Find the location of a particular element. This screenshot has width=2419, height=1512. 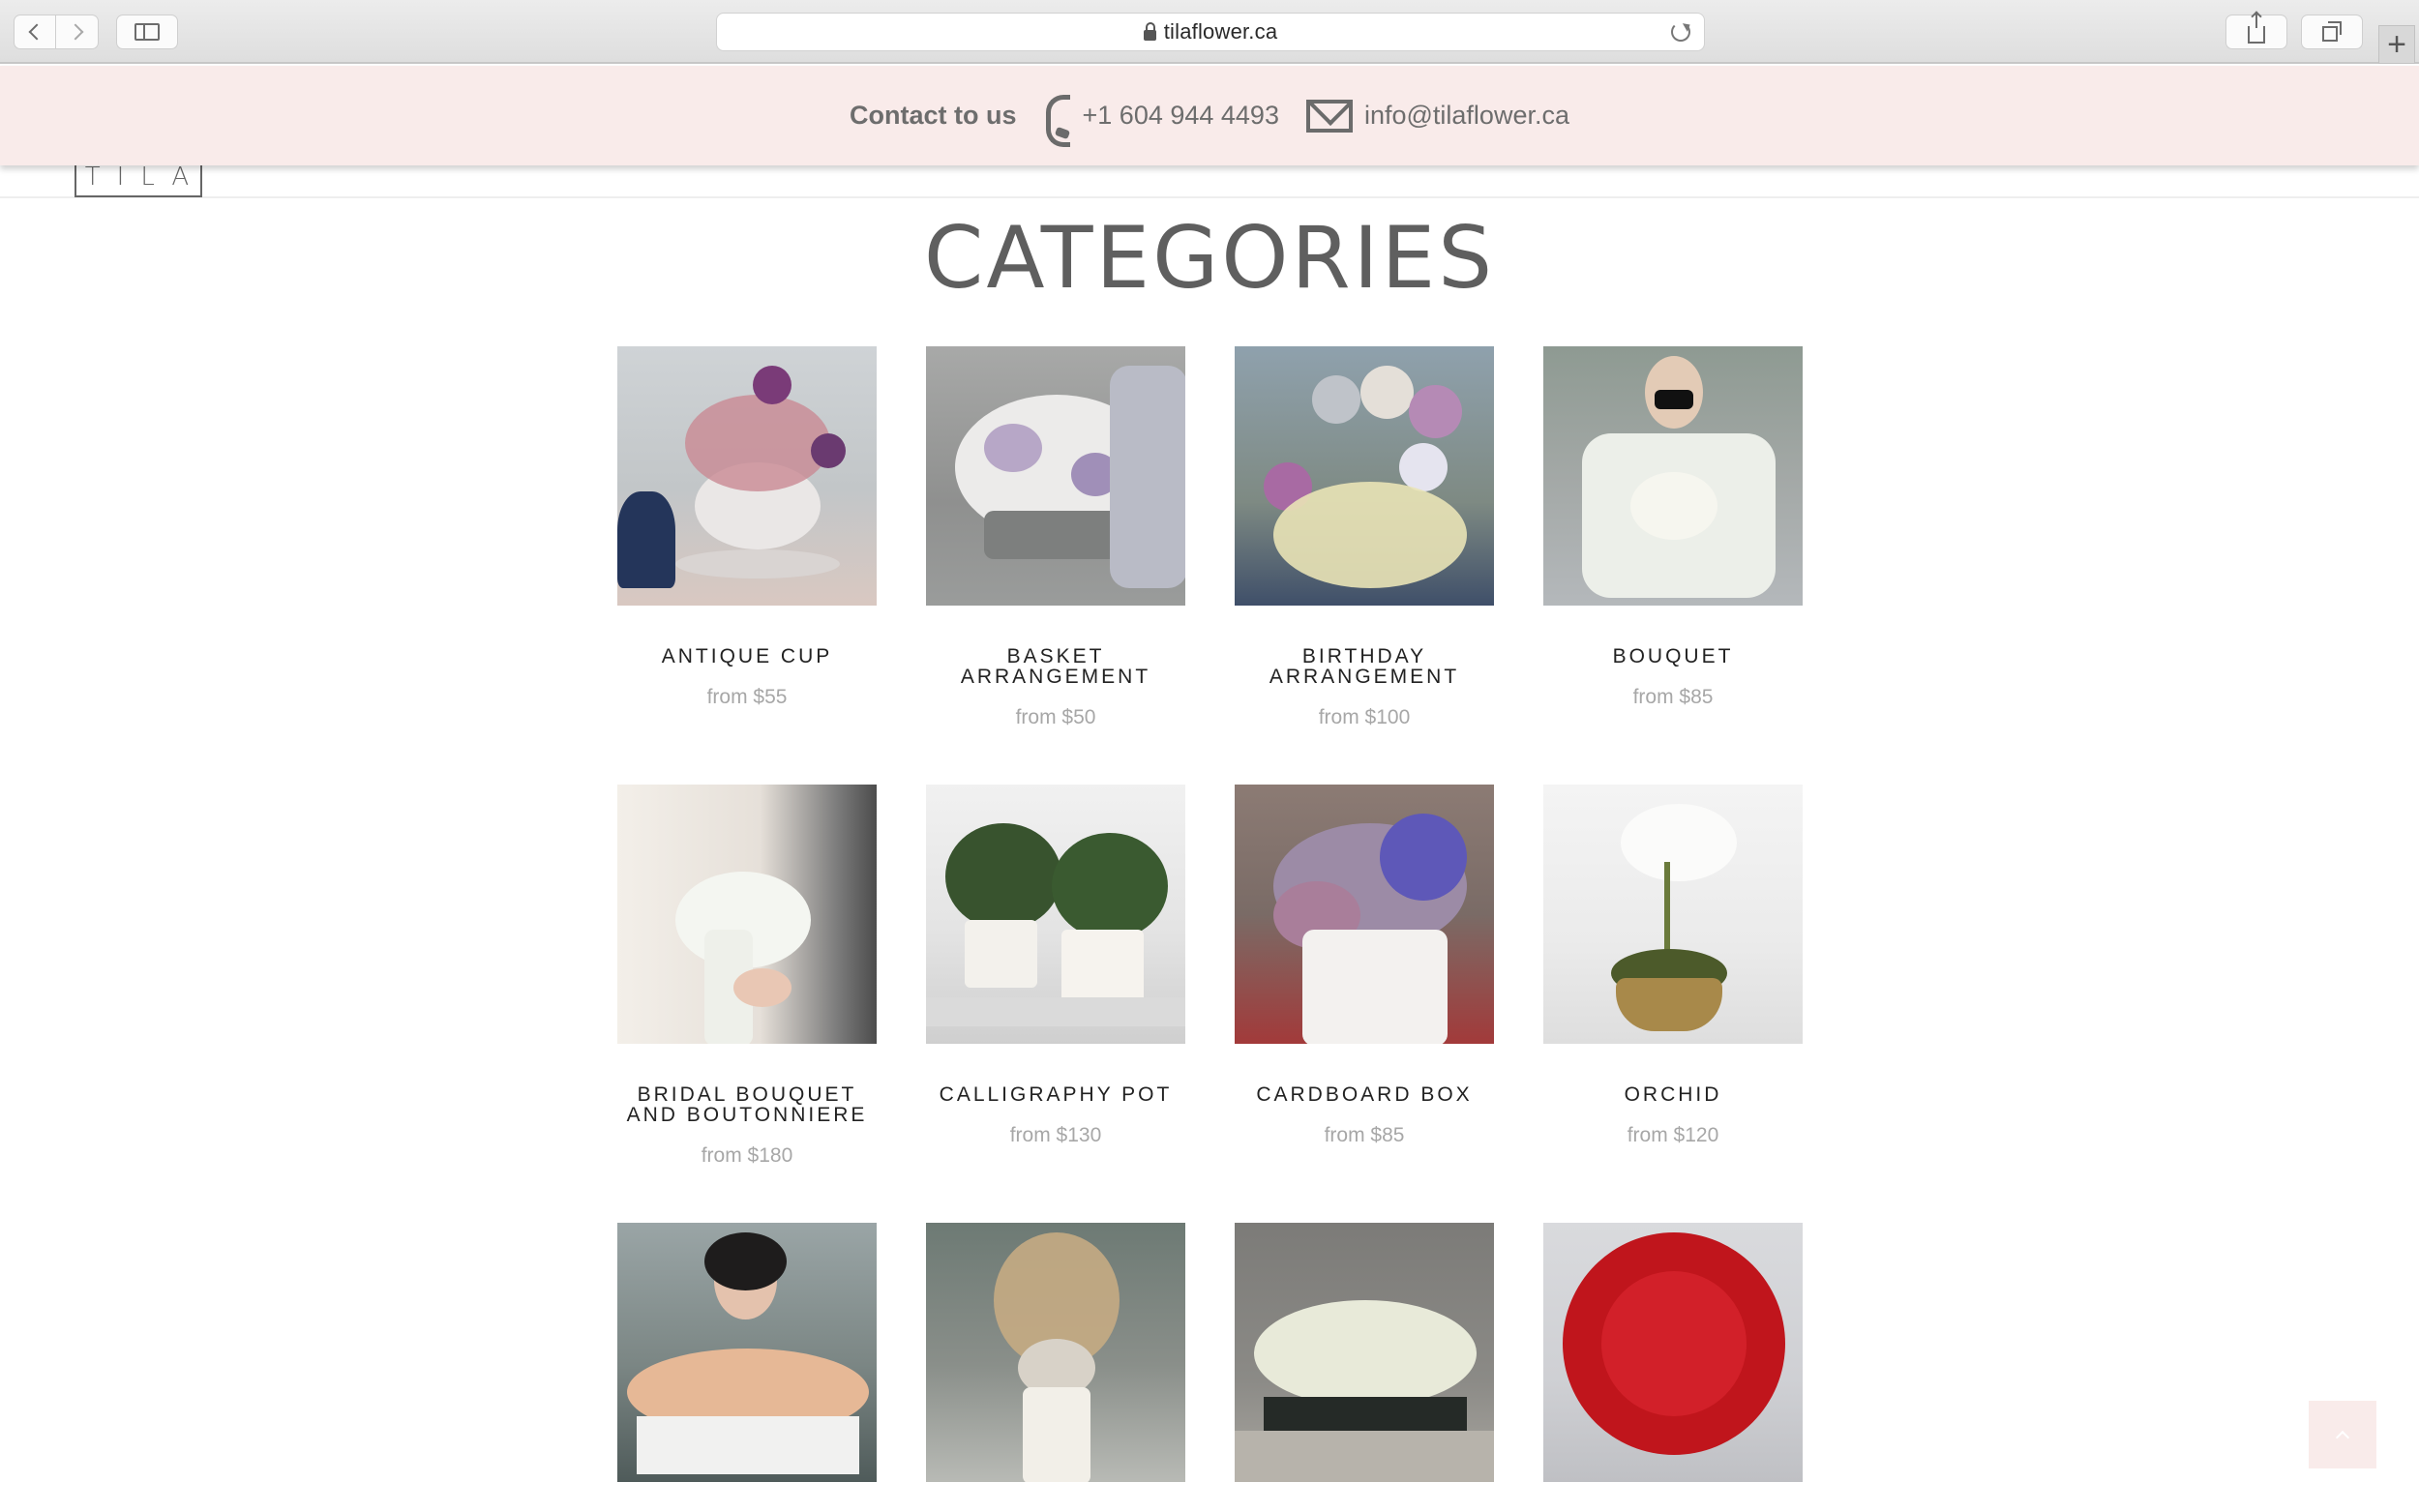

tabs-icon is located at coordinates (2332, 31).